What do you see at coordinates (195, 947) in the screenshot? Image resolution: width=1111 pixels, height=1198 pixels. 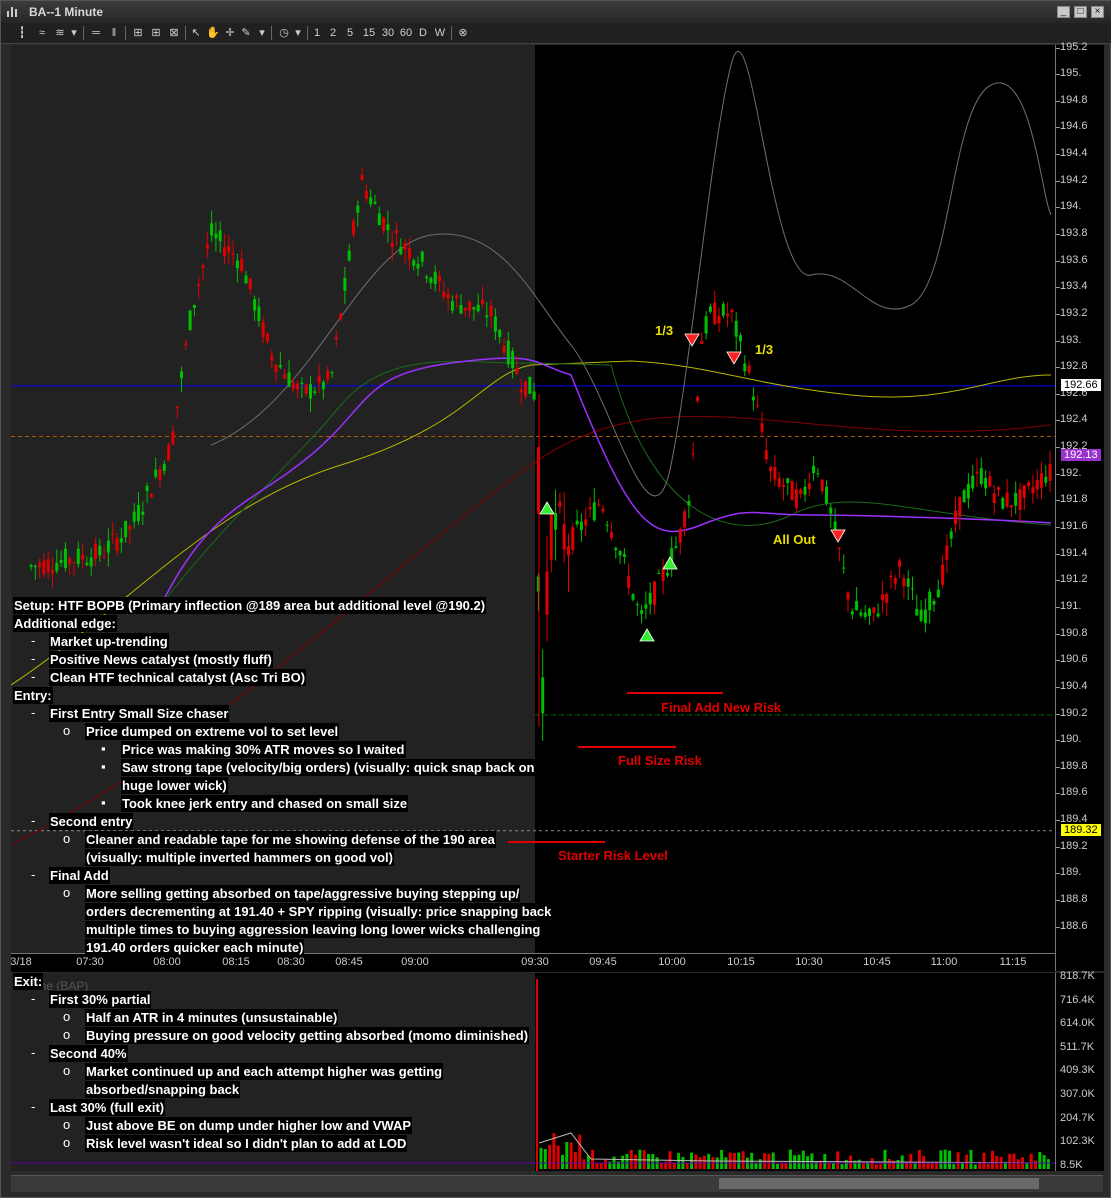 I see `note-entry-3a-cont3: 191.40 orders quicker each minute)` at bounding box center [195, 947].